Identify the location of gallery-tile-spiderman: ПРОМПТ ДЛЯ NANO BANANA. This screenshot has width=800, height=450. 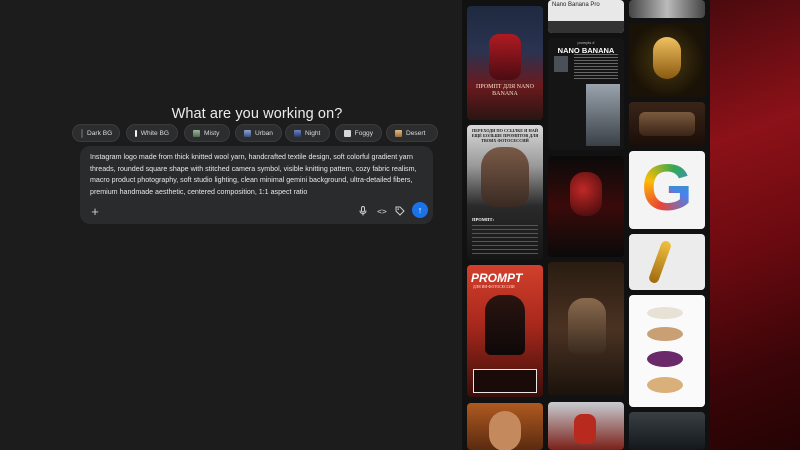
(505, 63).